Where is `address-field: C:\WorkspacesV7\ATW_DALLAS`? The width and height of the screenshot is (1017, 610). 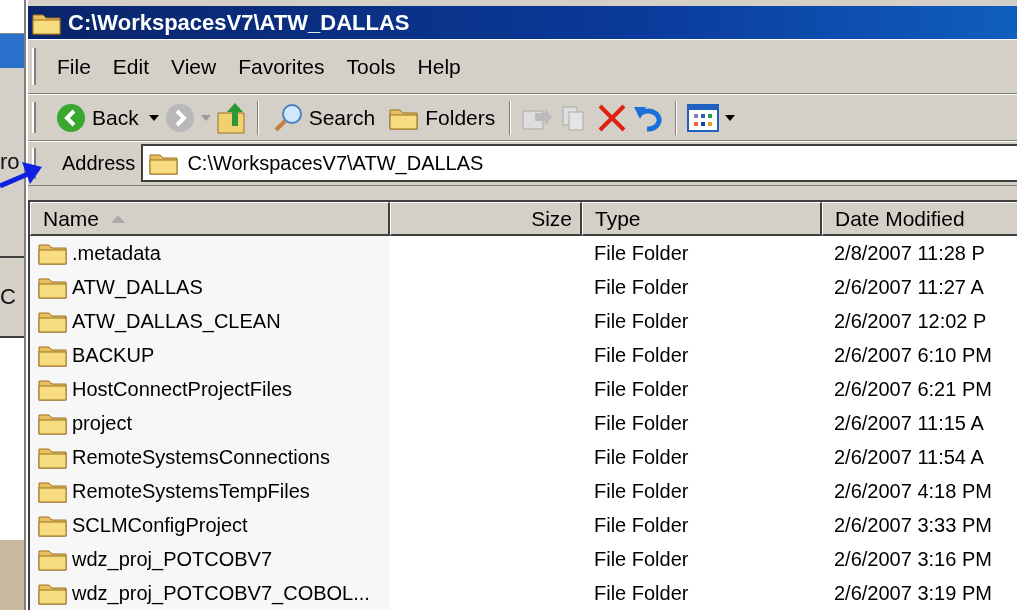
address-field: C:\WorkspacesV7\ATW_DALLAS is located at coordinates (579, 163).